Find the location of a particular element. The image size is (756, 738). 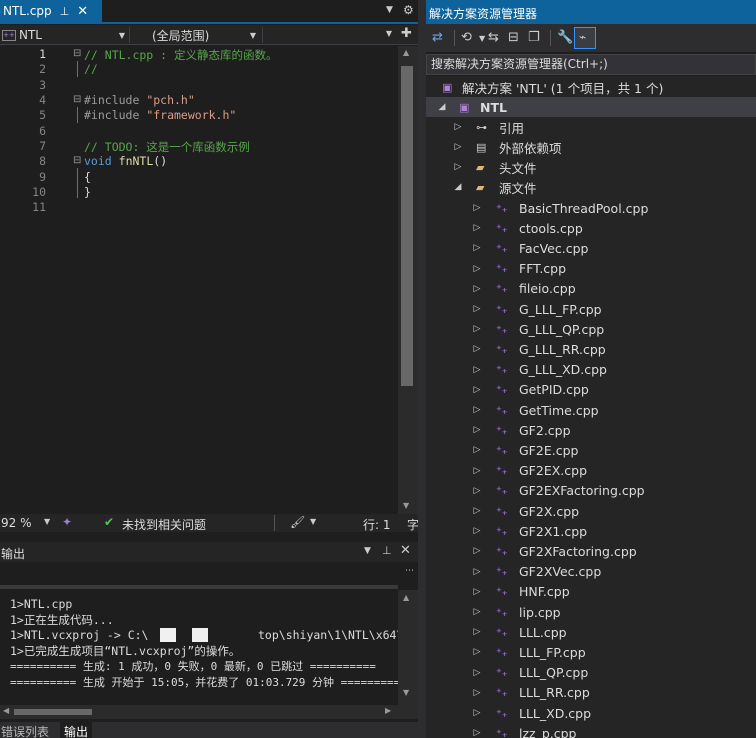

pending-changes-icon: ⇆ is located at coordinates (493, 37).